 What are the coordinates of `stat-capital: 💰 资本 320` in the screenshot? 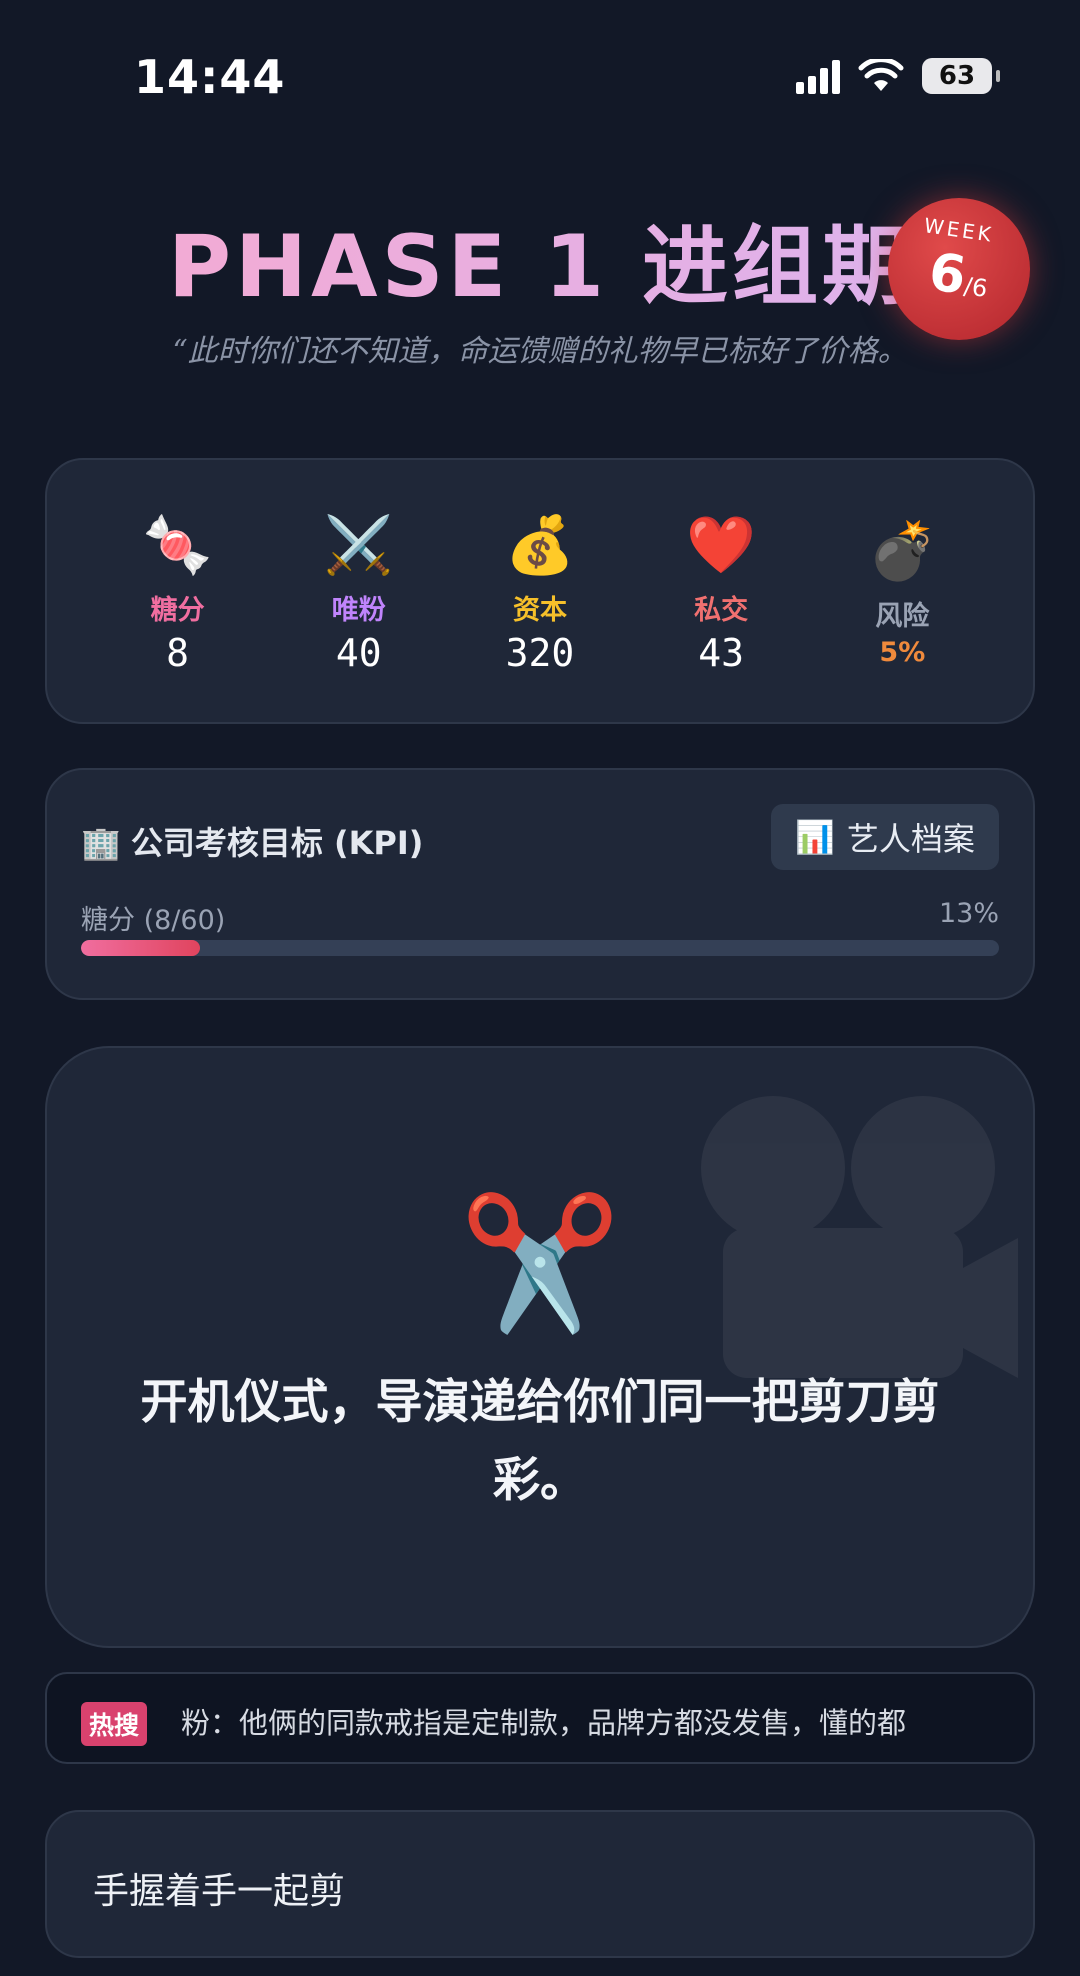 It's located at (540, 591).